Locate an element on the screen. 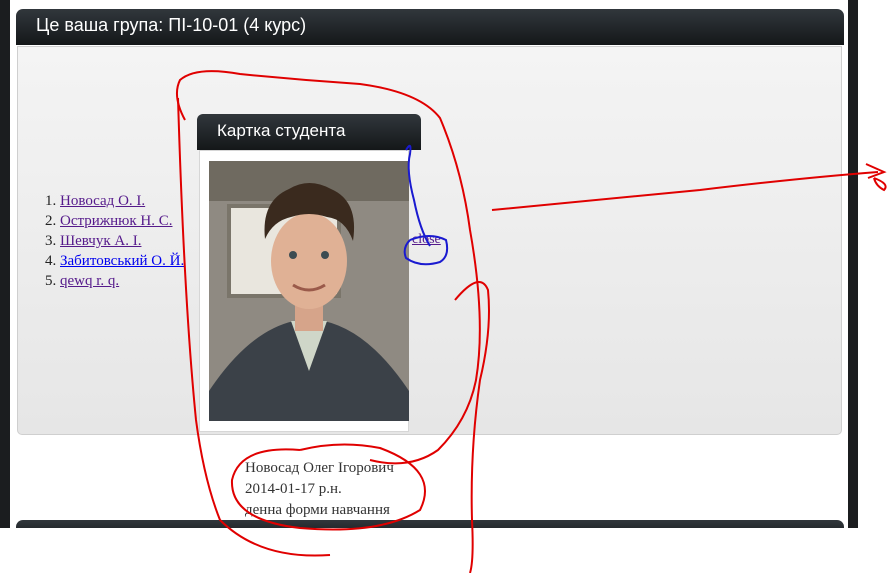 This screenshot has width=890, height=573. student-card-header: Картка студента is located at coordinates (309, 132).